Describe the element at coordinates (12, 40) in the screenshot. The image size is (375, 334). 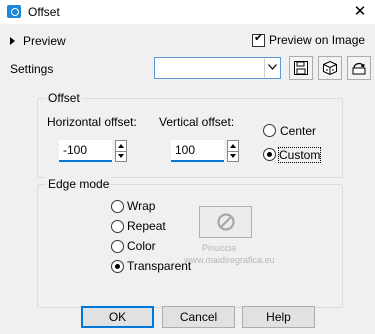
I see `expand-triangle-icon` at that location.